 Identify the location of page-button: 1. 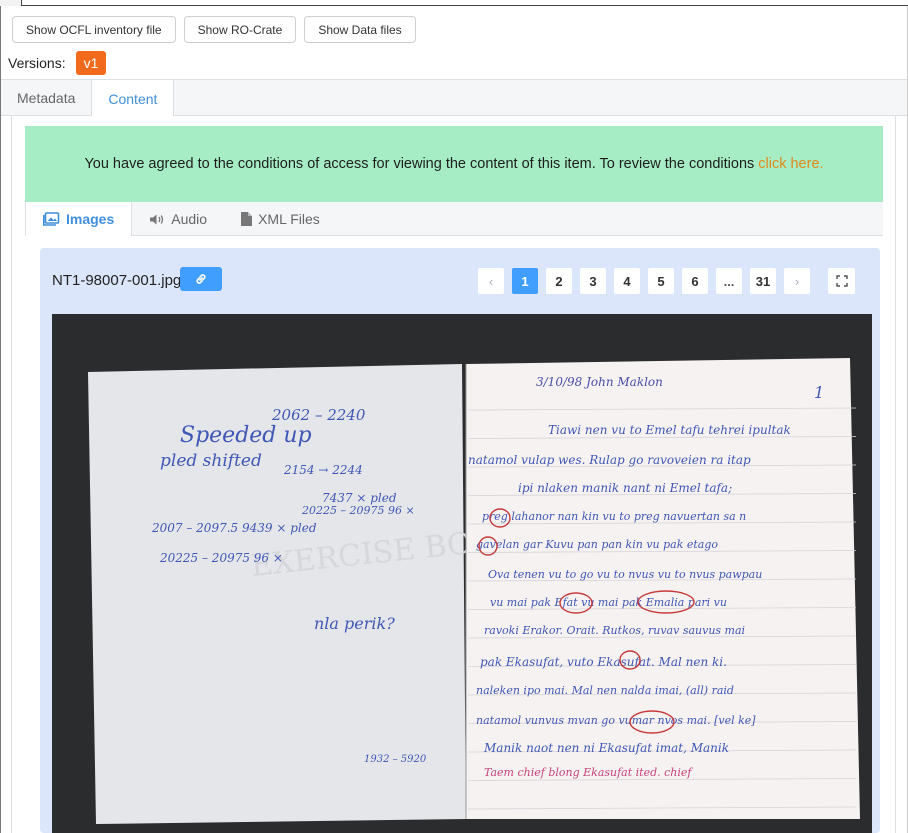
(525, 281).